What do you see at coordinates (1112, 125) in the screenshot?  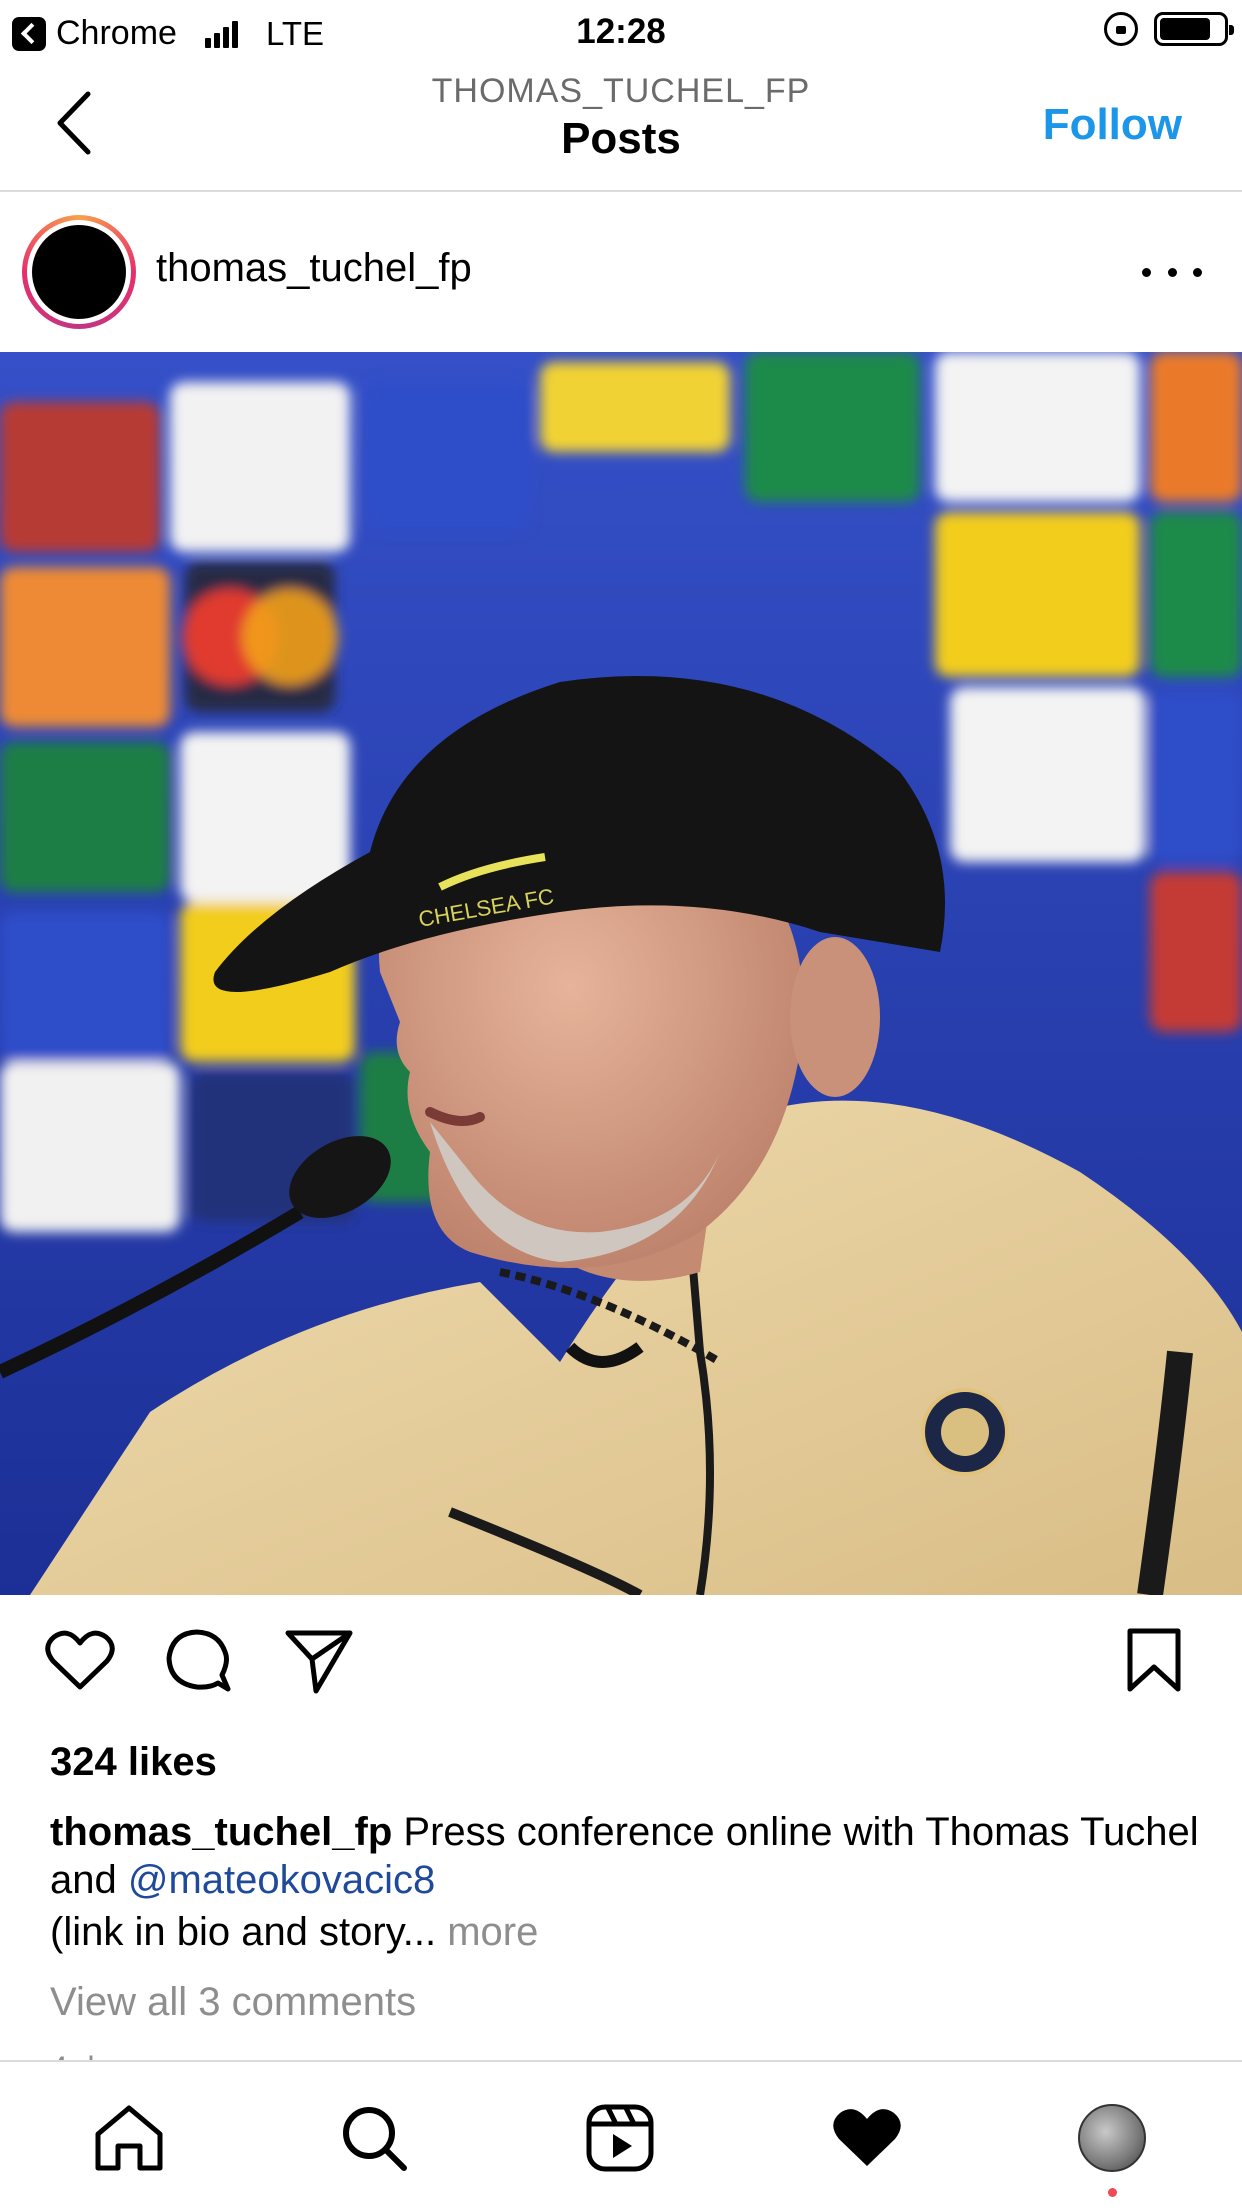 I see `follow-button: Follow` at bounding box center [1112, 125].